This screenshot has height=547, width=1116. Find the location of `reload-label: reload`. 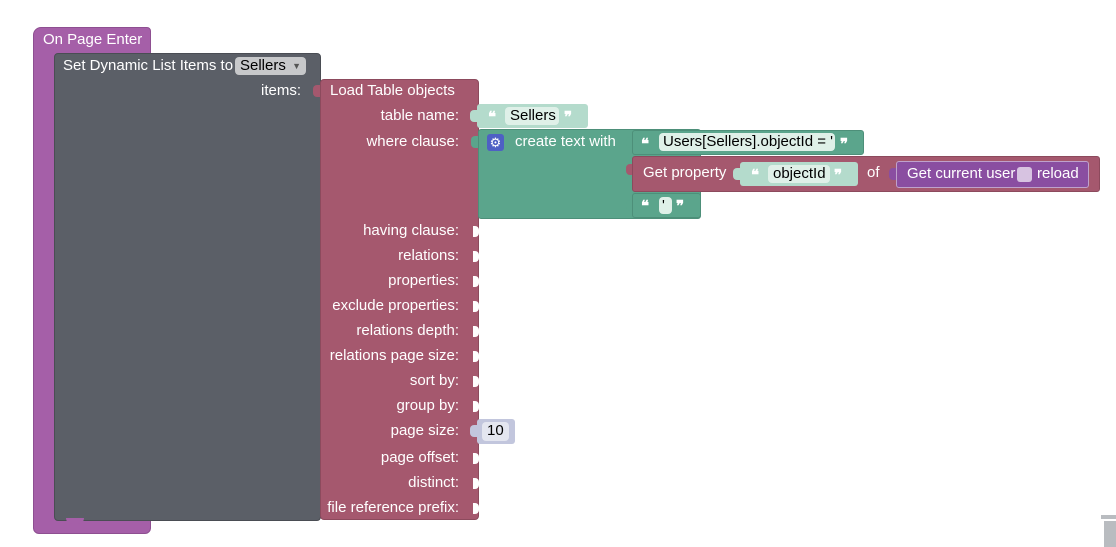

reload-label: reload is located at coordinates (1058, 173).